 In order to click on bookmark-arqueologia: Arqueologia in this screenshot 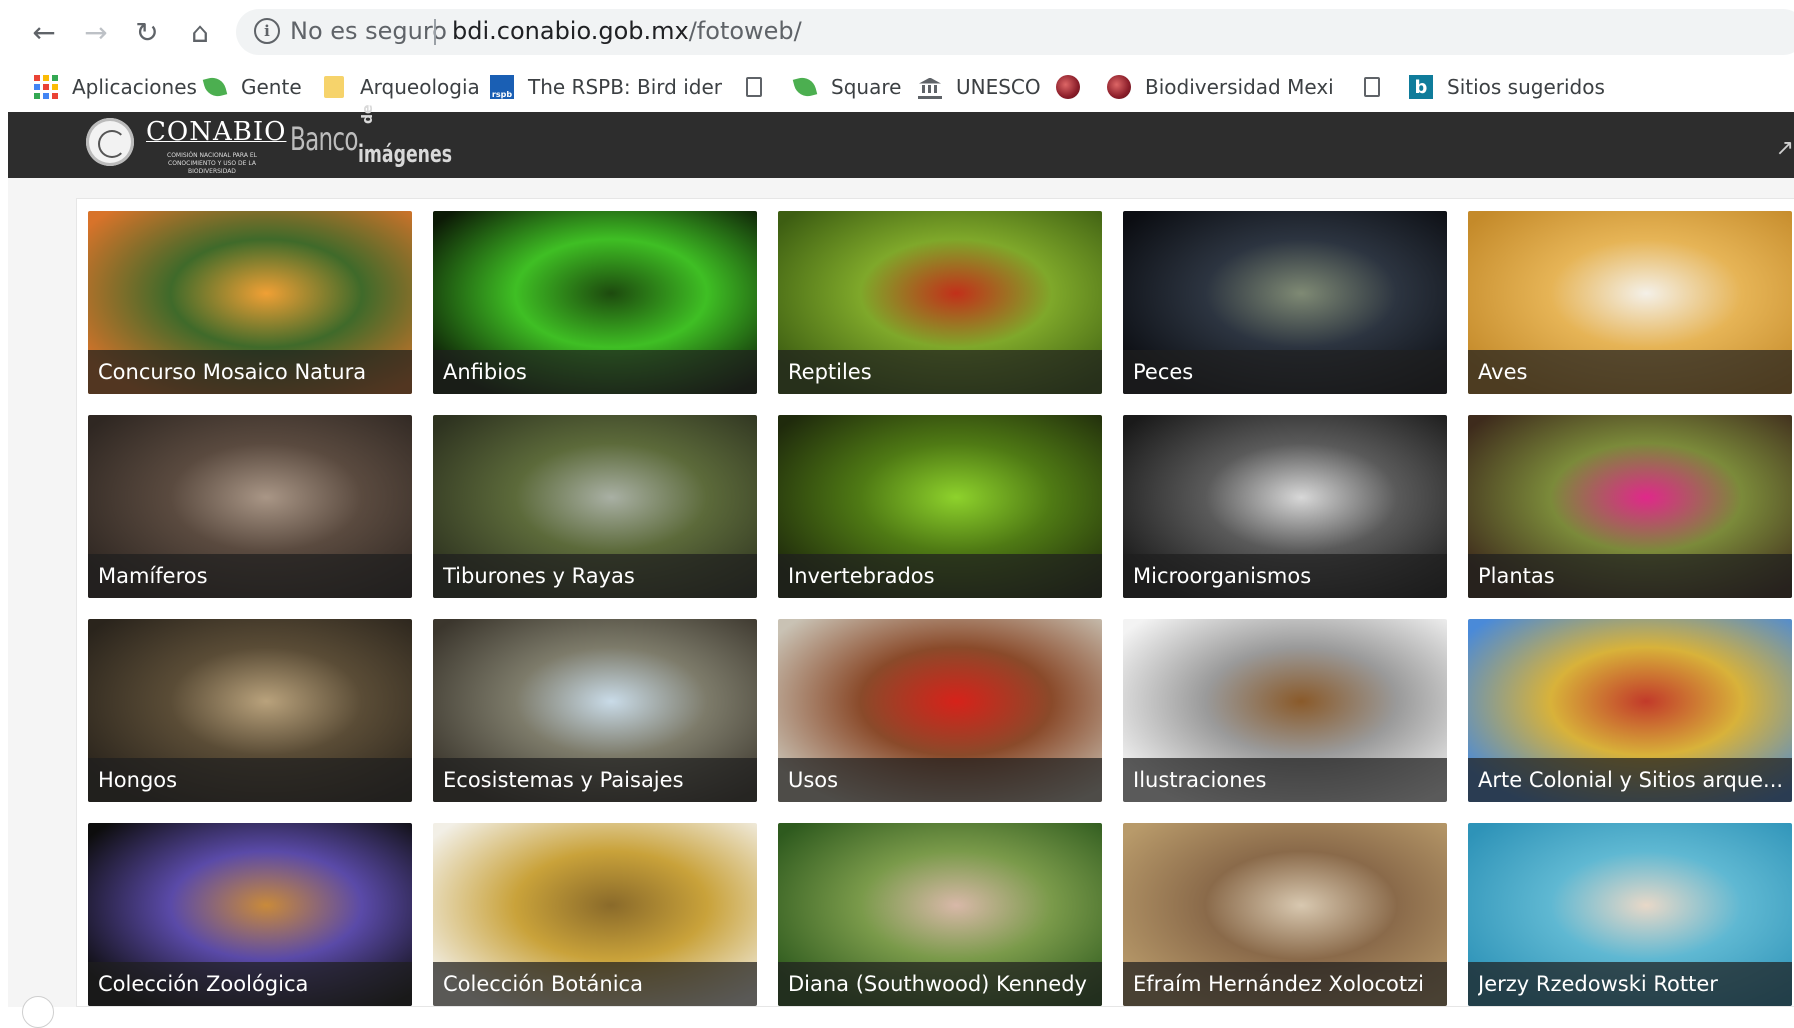, I will do `click(401, 87)`.